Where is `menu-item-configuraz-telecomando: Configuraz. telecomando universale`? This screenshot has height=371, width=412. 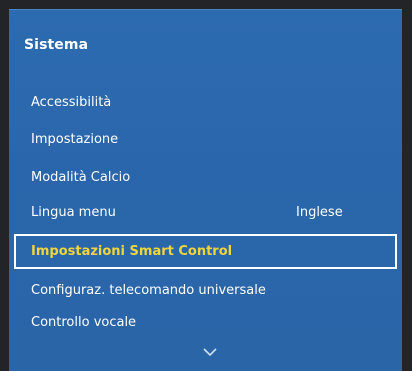
menu-item-configuraz-telecomando: Configuraz. telecomando universale is located at coordinates (206, 290).